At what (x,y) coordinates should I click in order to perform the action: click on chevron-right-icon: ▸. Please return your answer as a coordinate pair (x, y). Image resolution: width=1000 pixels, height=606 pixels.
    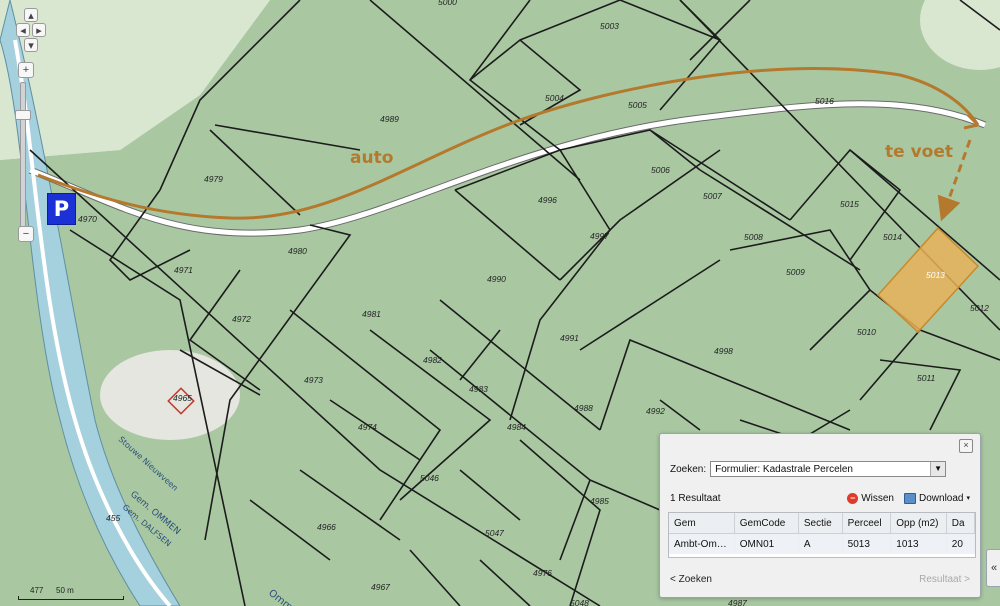
    Looking at the image, I should click on (39, 31).